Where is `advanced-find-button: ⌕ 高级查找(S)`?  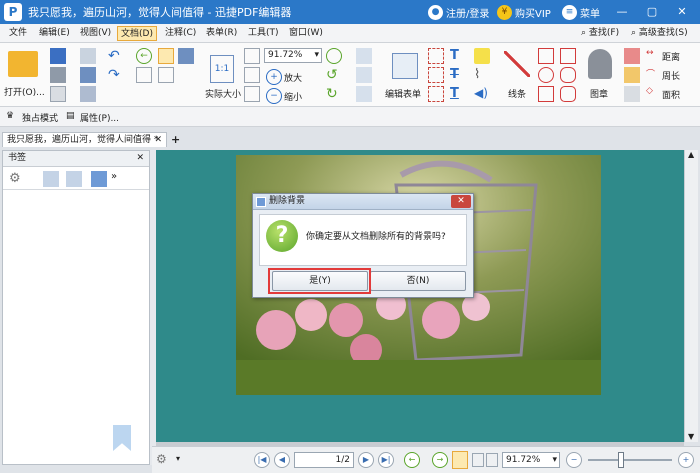 advanced-find-button: ⌕ 高级查找(S) is located at coordinates (659, 33).